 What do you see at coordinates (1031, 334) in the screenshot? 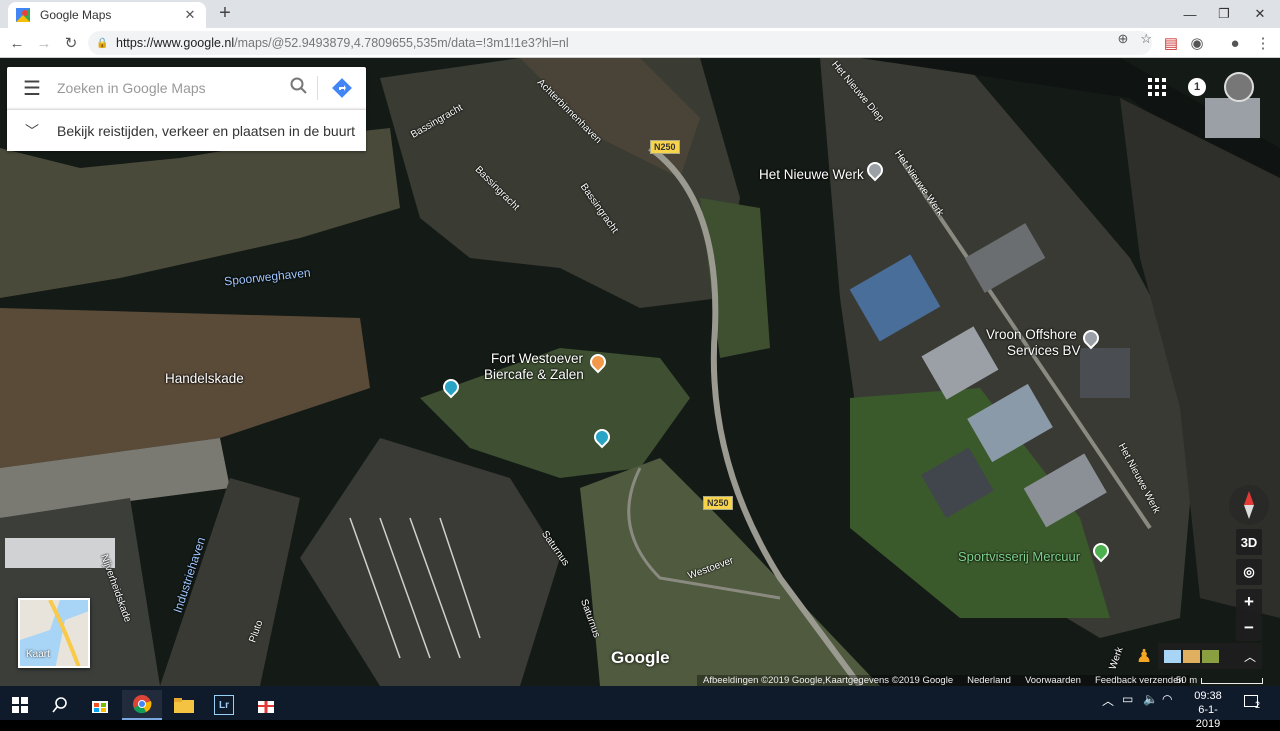
I see `label-vroon-offshore: Vroon Offshore` at bounding box center [1031, 334].